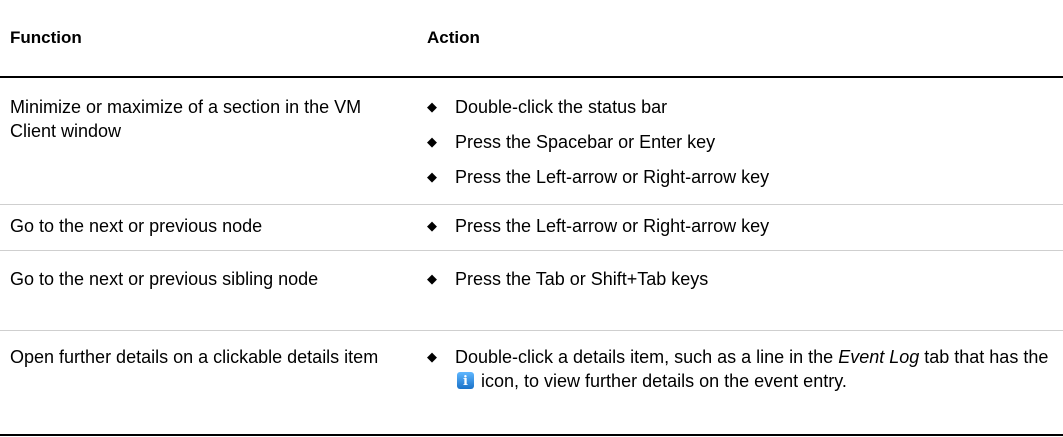  What do you see at coordinates (742, 142) in the screenshot?
I see `action-list-item: ◆ Press the Spacebar or Enter key` at bounding box center [742, 142].